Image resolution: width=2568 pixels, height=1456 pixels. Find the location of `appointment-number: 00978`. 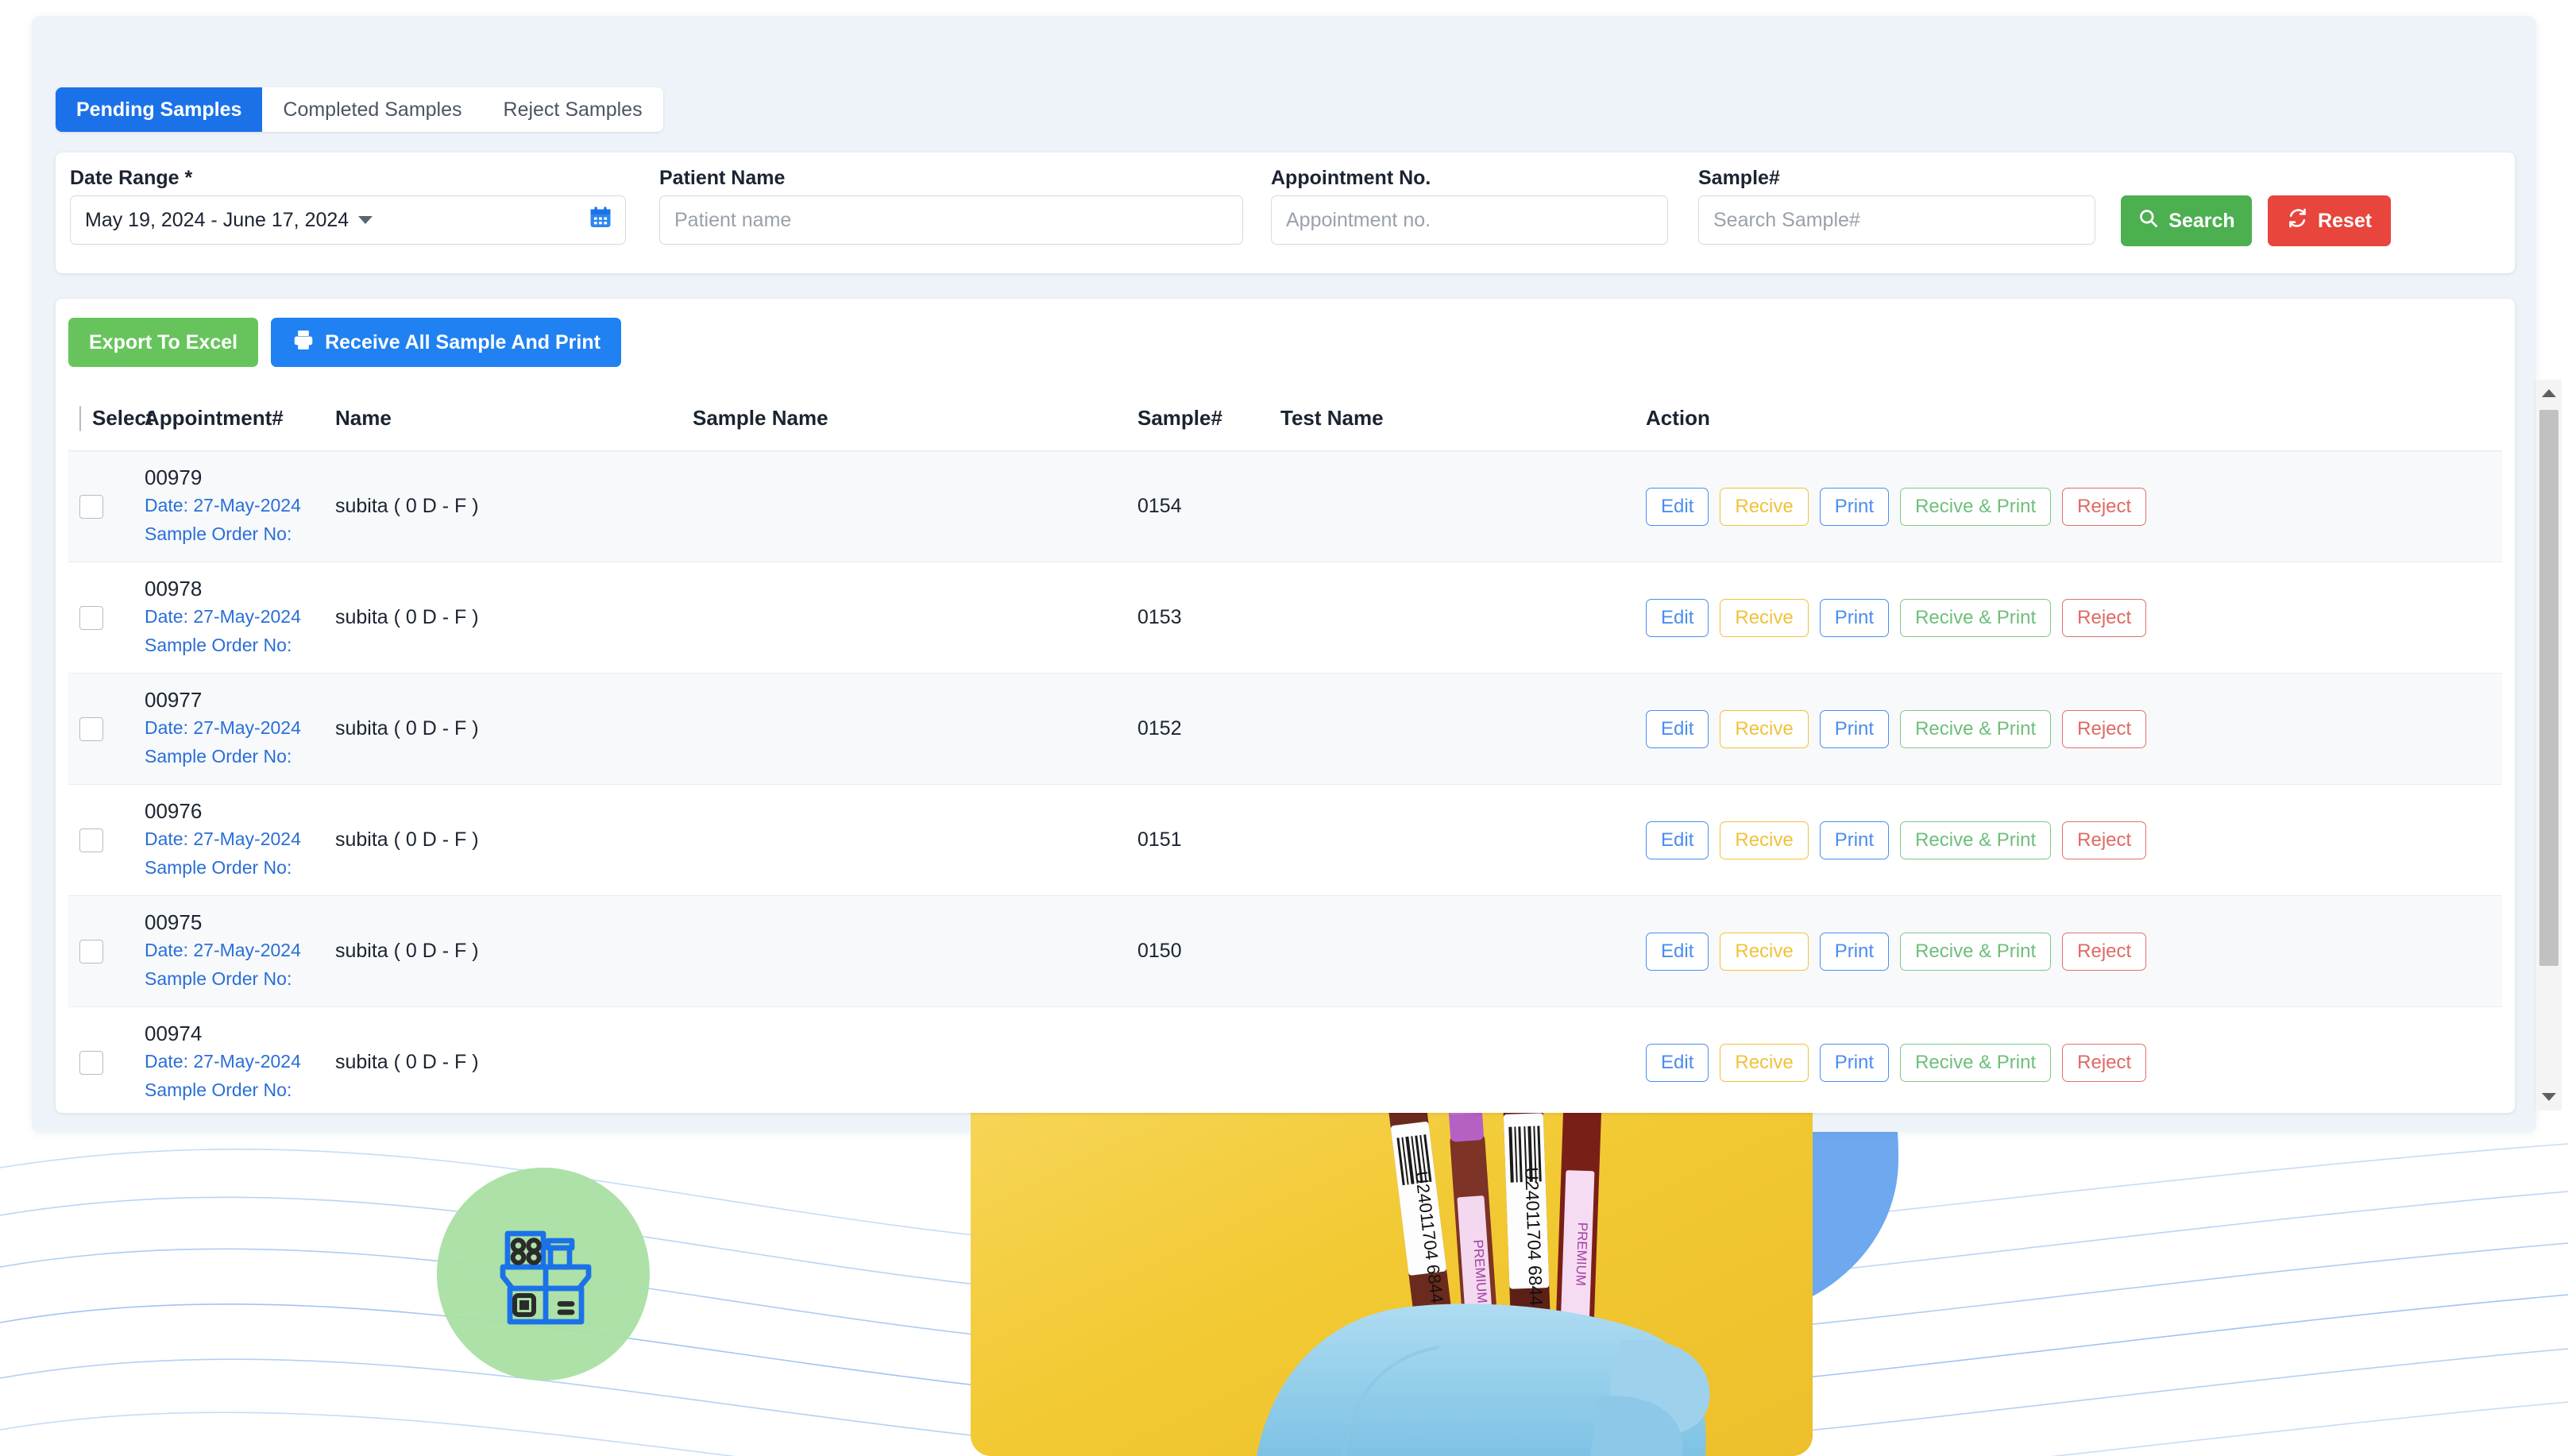

appointment-number: 00978 is located at coordinates (174, 589).